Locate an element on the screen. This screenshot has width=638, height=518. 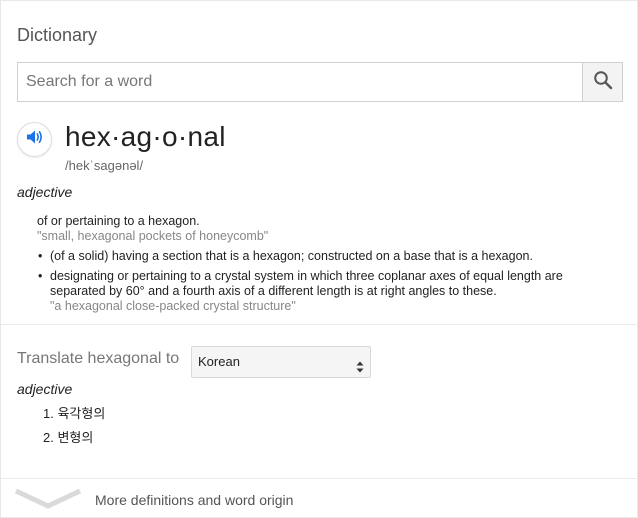
select-arrows-icon is located at coordinates (360, 364).